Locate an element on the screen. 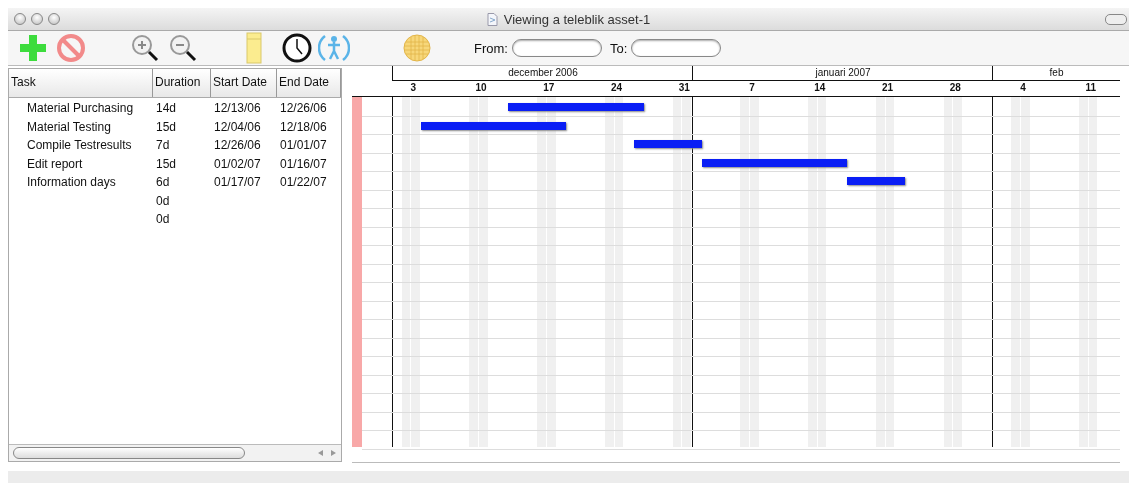 This screenshot has height=483, width=1129. table-cell-text: Edit report is located at coordinates (55, 163).